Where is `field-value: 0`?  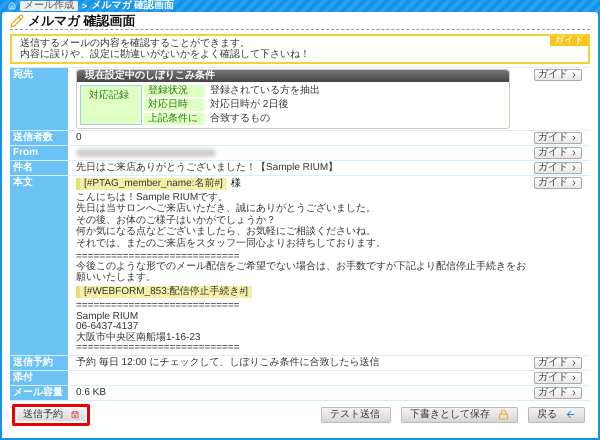
field-value: 0 is located at coordinates (79, 138).